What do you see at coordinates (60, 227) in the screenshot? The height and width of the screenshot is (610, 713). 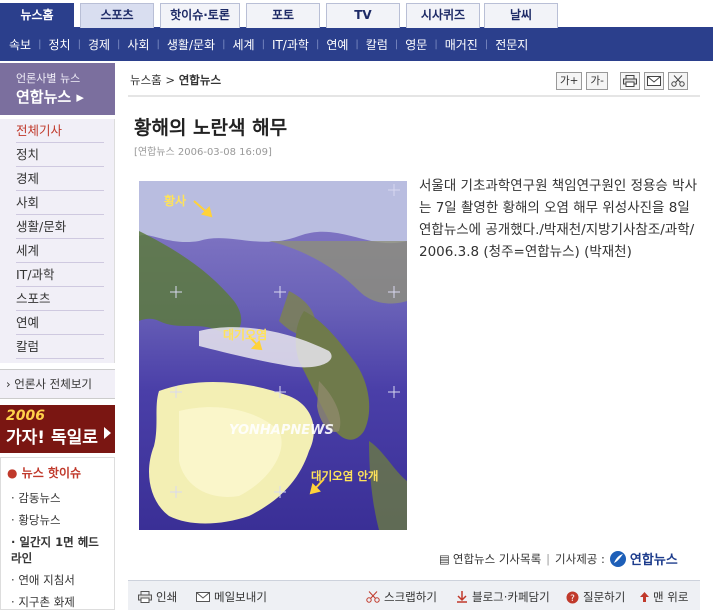 I see `sidebar-item-culture: 생활/문화` at bounding box center [60, 227].